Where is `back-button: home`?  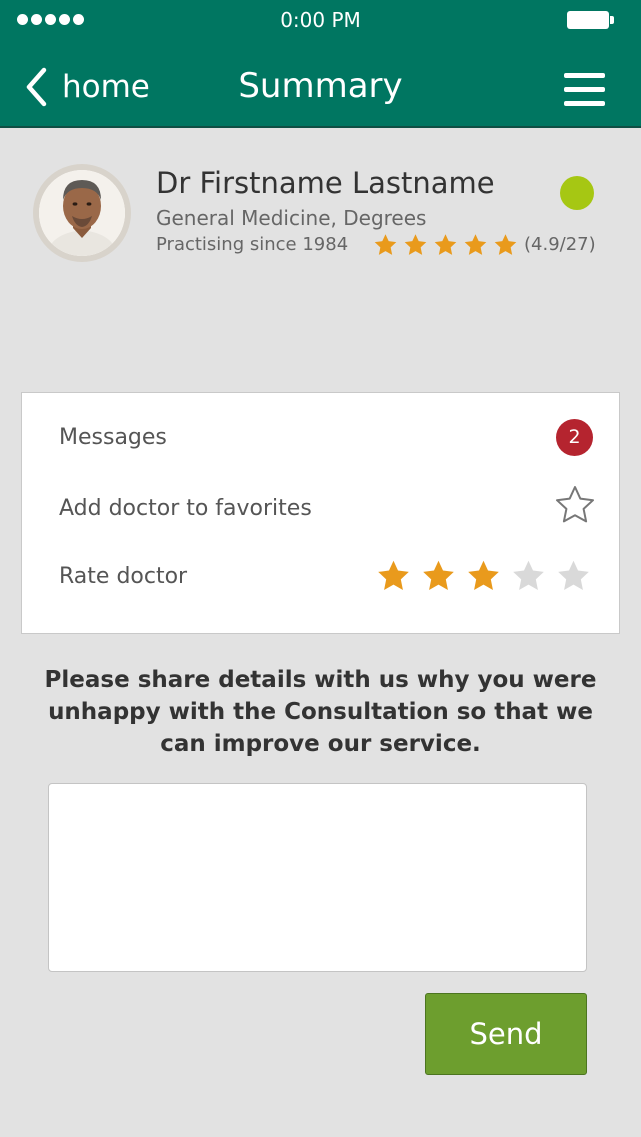 back-button: home is located at coordinates (87, 87).